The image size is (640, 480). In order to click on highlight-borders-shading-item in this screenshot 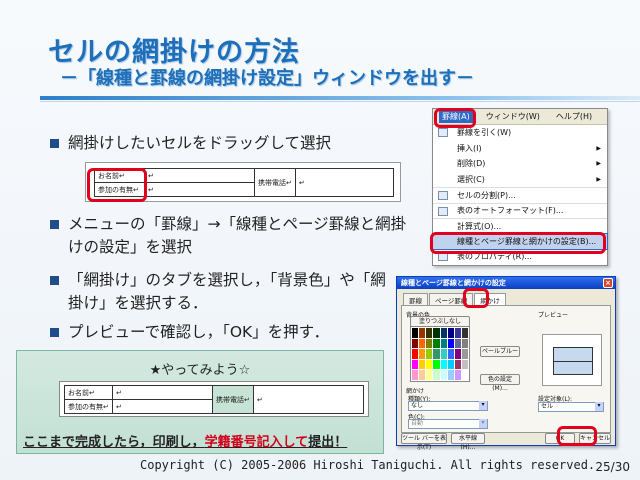, I will do `click(518, 243)`.